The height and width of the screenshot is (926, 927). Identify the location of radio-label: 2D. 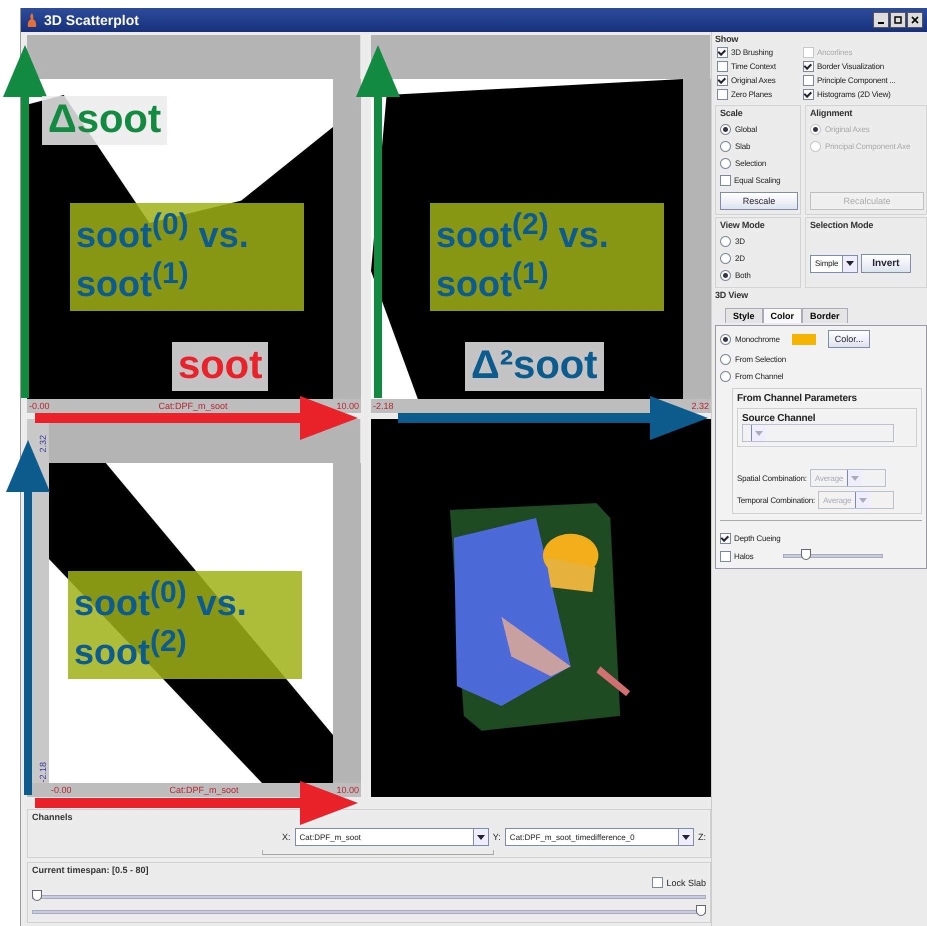
(740, 258).